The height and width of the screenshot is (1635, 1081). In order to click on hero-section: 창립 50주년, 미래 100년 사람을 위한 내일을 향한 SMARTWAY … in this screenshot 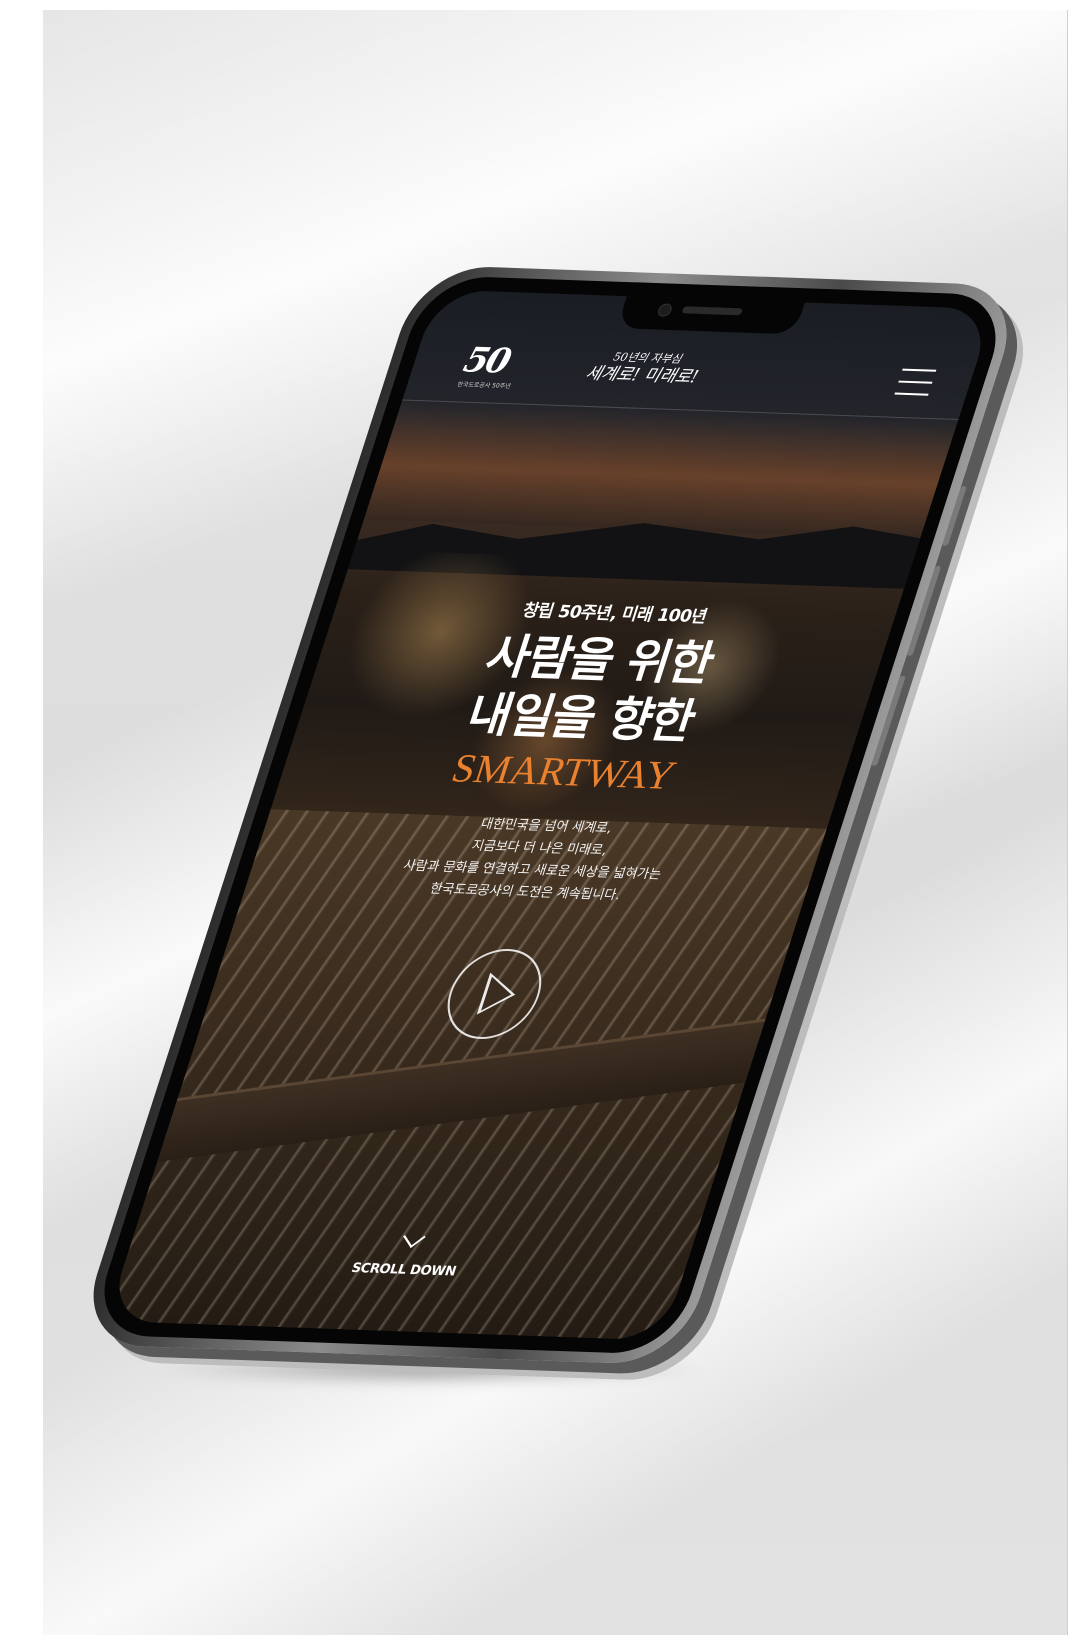, I will do `click(570, 751)`.